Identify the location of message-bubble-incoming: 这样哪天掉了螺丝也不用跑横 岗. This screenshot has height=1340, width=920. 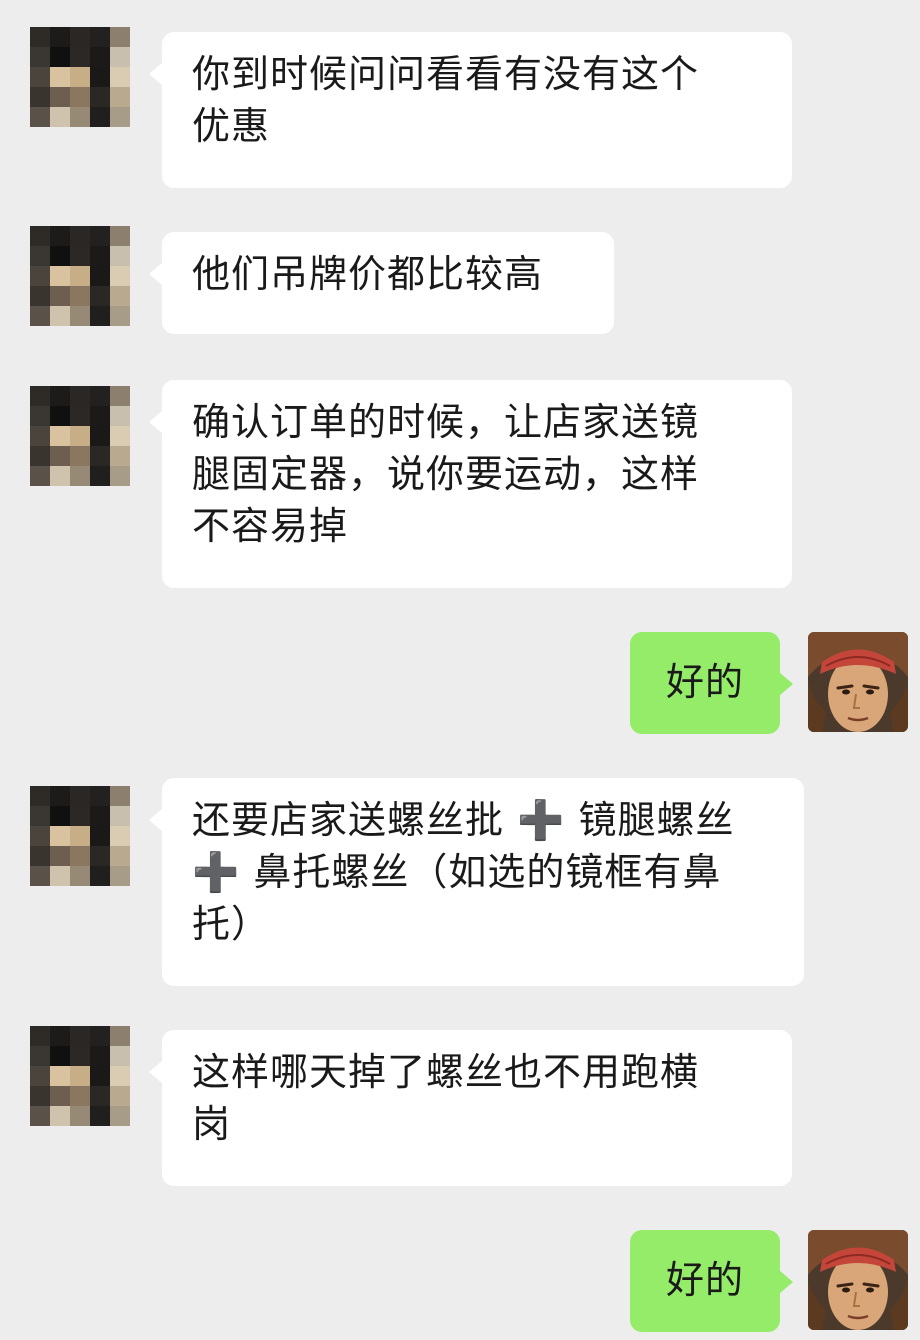
(470, 1108).